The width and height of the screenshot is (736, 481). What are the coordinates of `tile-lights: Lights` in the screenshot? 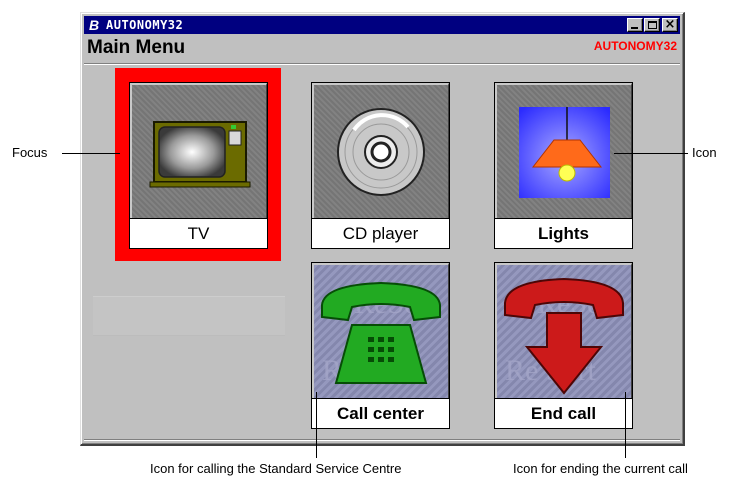 It's located at (563, 165).